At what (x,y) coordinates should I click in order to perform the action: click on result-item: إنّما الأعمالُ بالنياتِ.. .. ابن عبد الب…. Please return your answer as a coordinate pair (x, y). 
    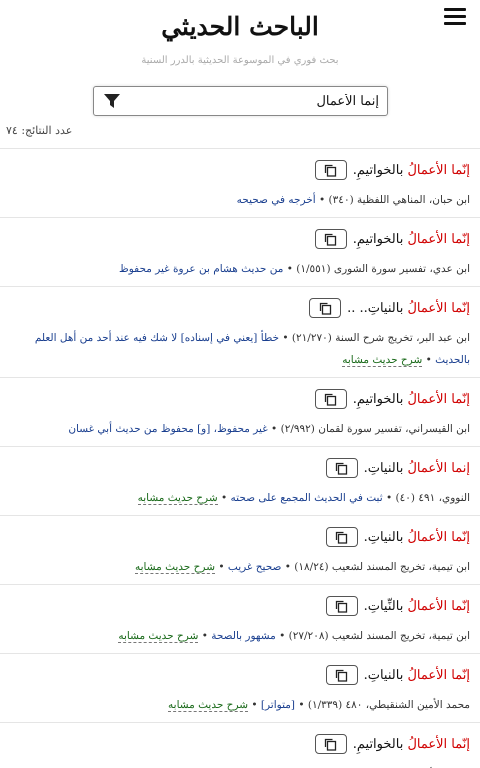
    Looking at the image, I should click on (240, 331).